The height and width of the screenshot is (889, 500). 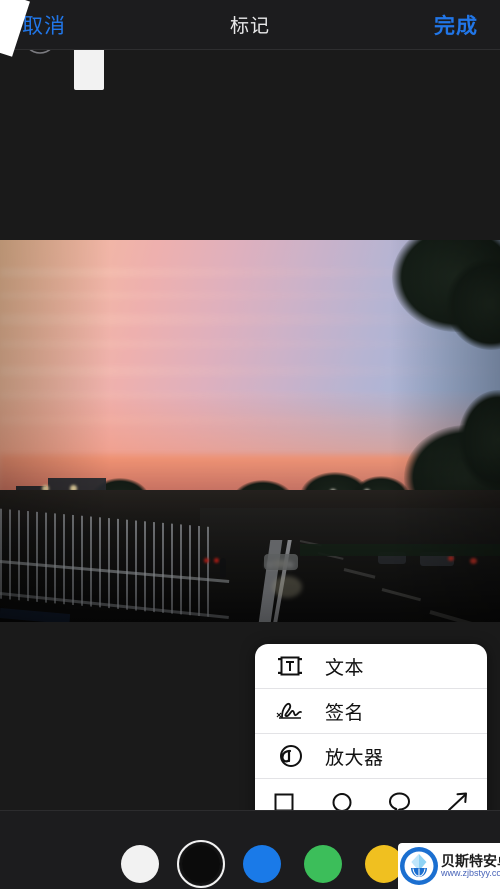 What do you see at coordinates (262, 864) in the screenshot?
I see `color-swatch-blue` at bounding box center [262, 864].